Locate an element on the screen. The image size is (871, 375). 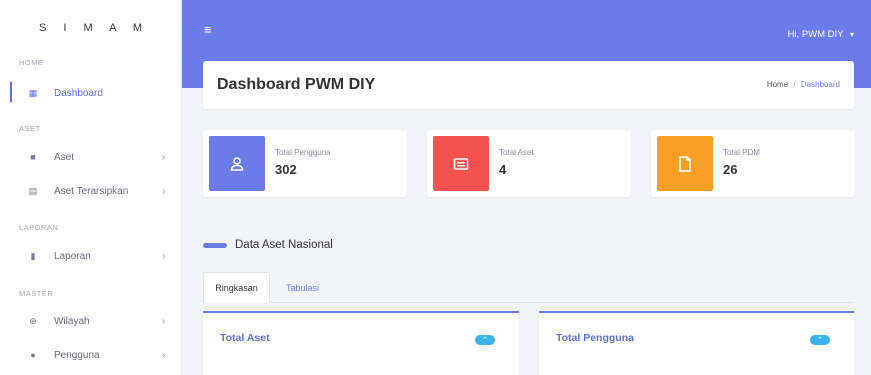
folder-icon: ■ is located at coordinates (33, 157).